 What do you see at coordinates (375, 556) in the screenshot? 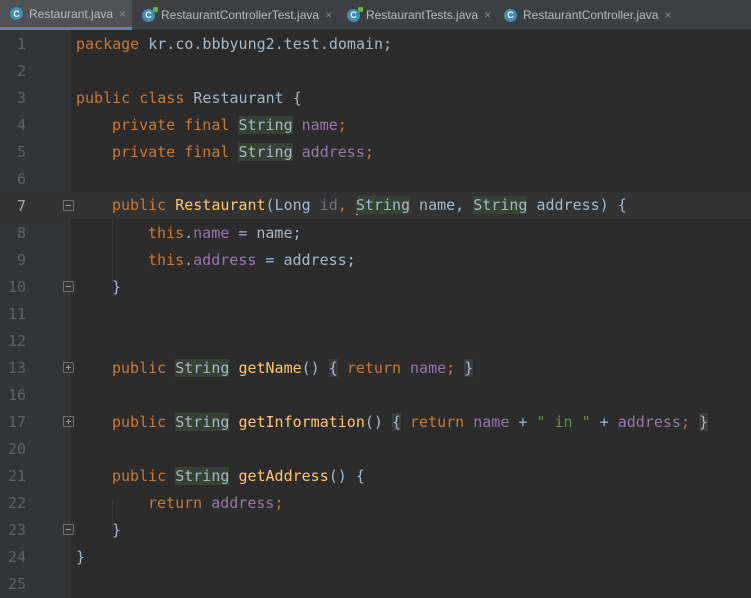
I see `code-line: 24 }` at bounding box center [375, 556].